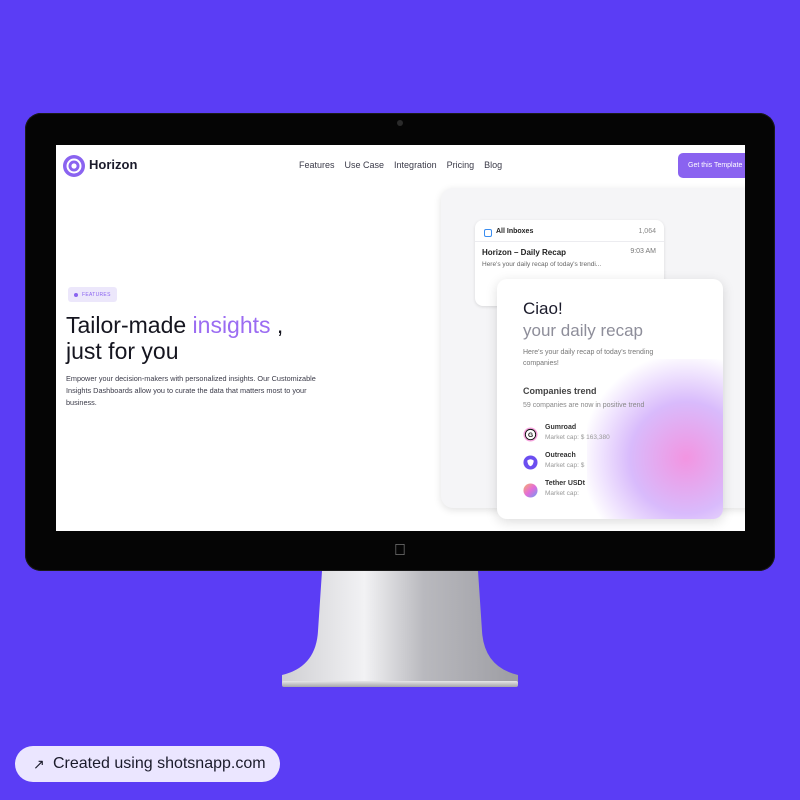 The width and height of the screenshot is (800, 800). I want to click on gumroad-logo-icon: G, so click(530, 434).